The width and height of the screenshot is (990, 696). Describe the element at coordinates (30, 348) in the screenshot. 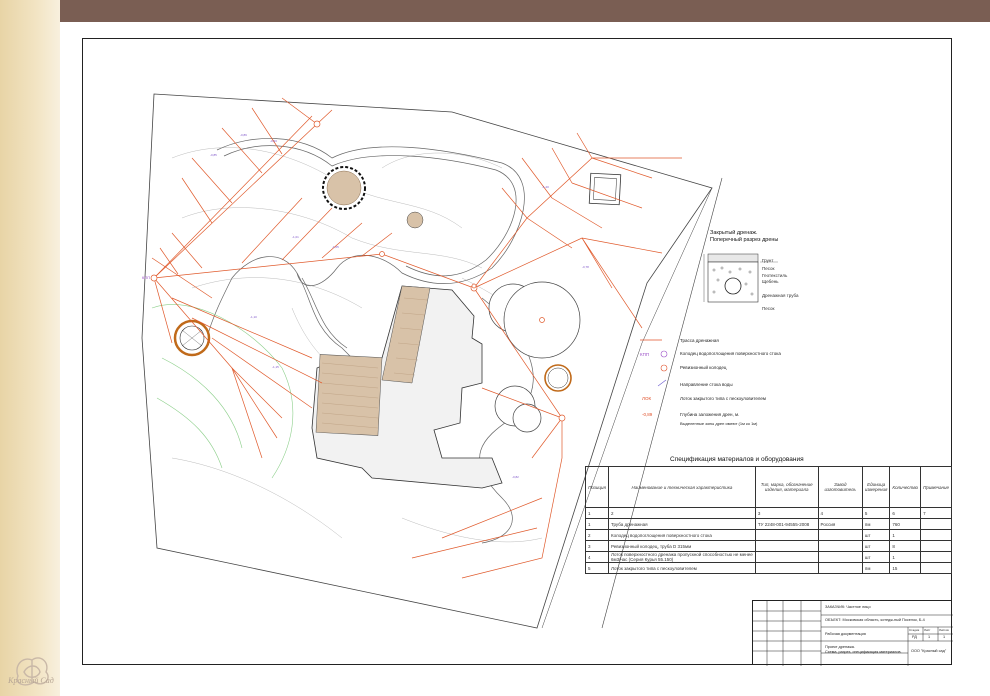

I see `left-decorative-strip` at that location.